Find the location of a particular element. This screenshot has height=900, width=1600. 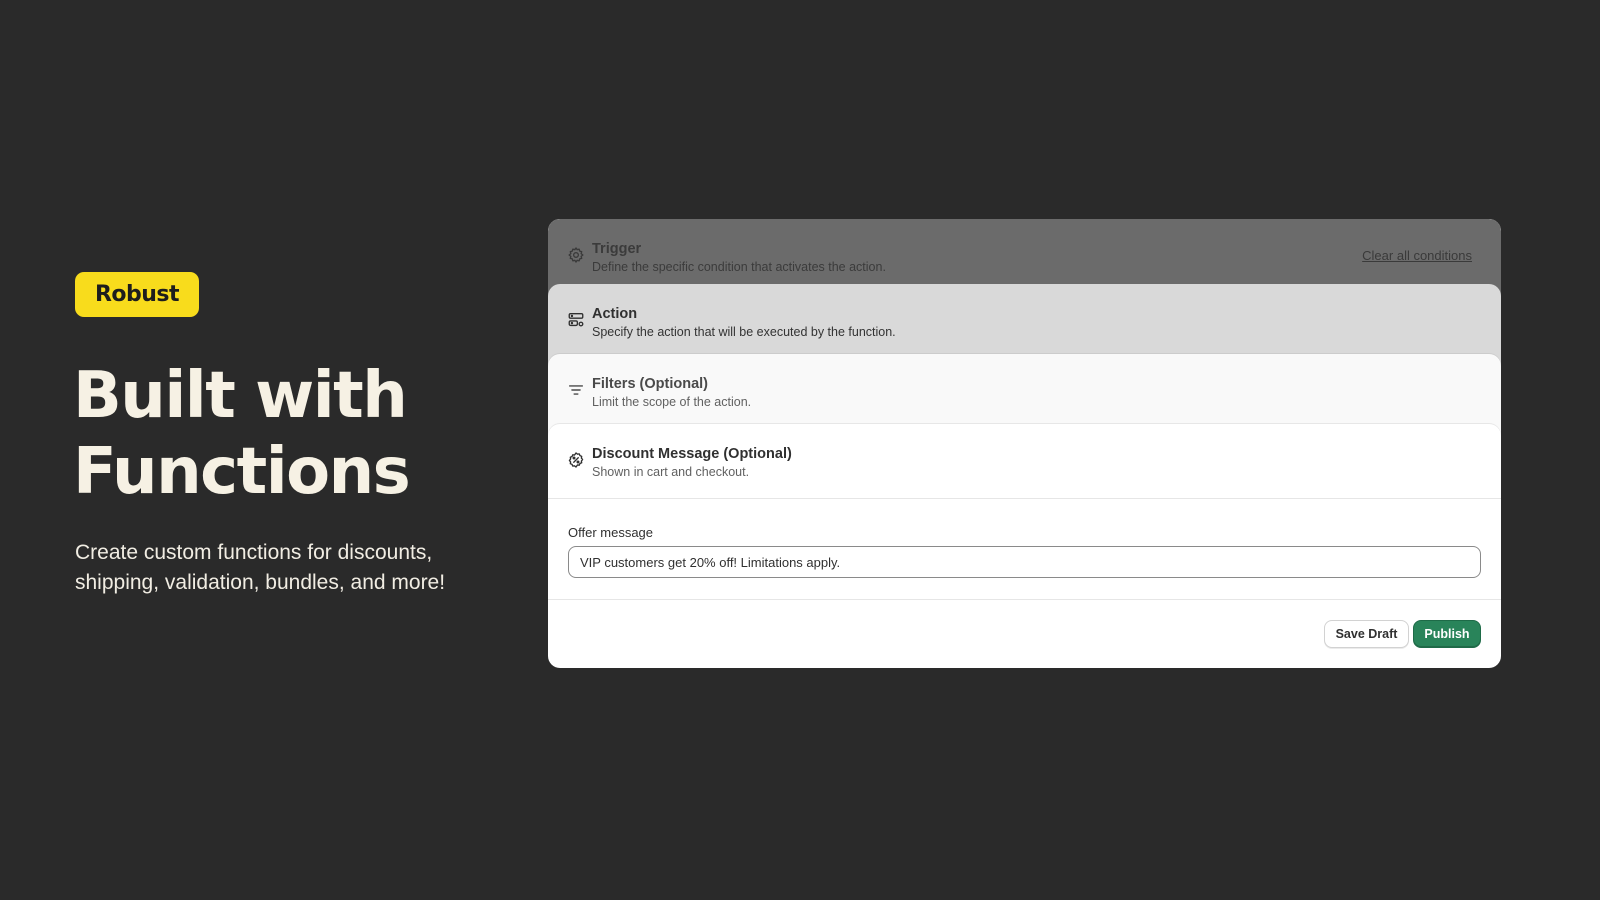

offer-message-input is located at coordinates (1024, 562).